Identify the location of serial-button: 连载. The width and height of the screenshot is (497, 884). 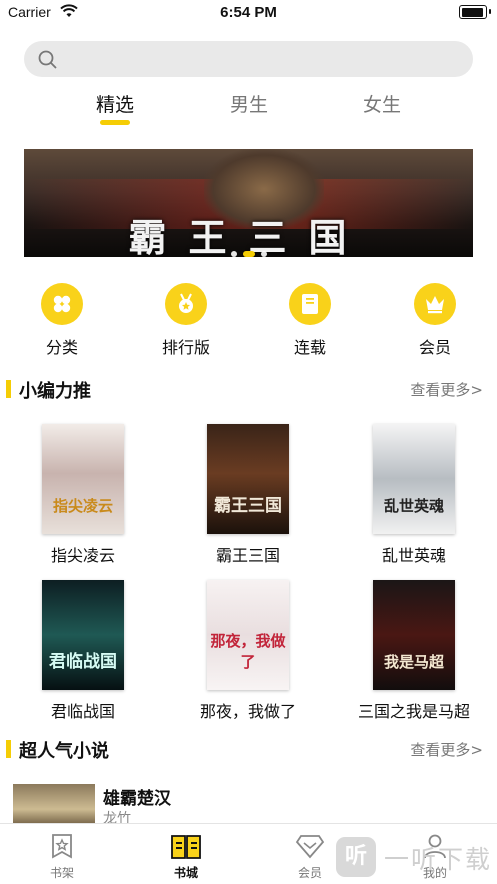
(310, 320).